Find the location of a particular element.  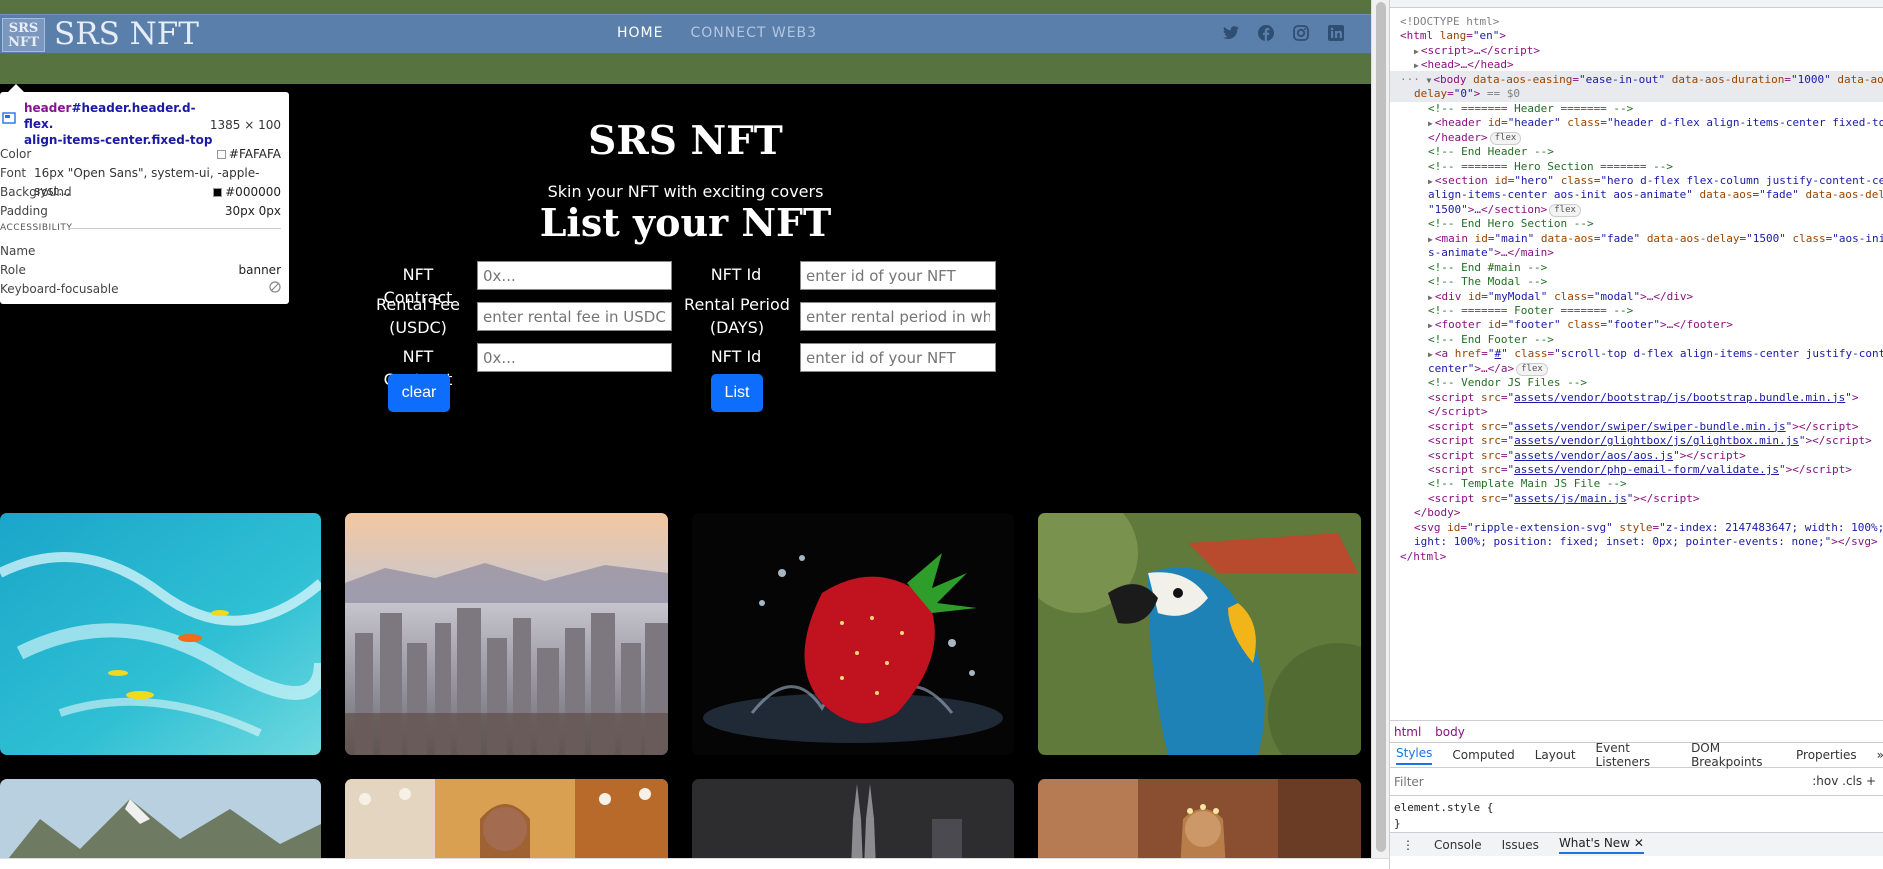

devtools-drawer-tabs: ⋮ Console Issues What's New ✕ is located at coordinates (1636, 844).